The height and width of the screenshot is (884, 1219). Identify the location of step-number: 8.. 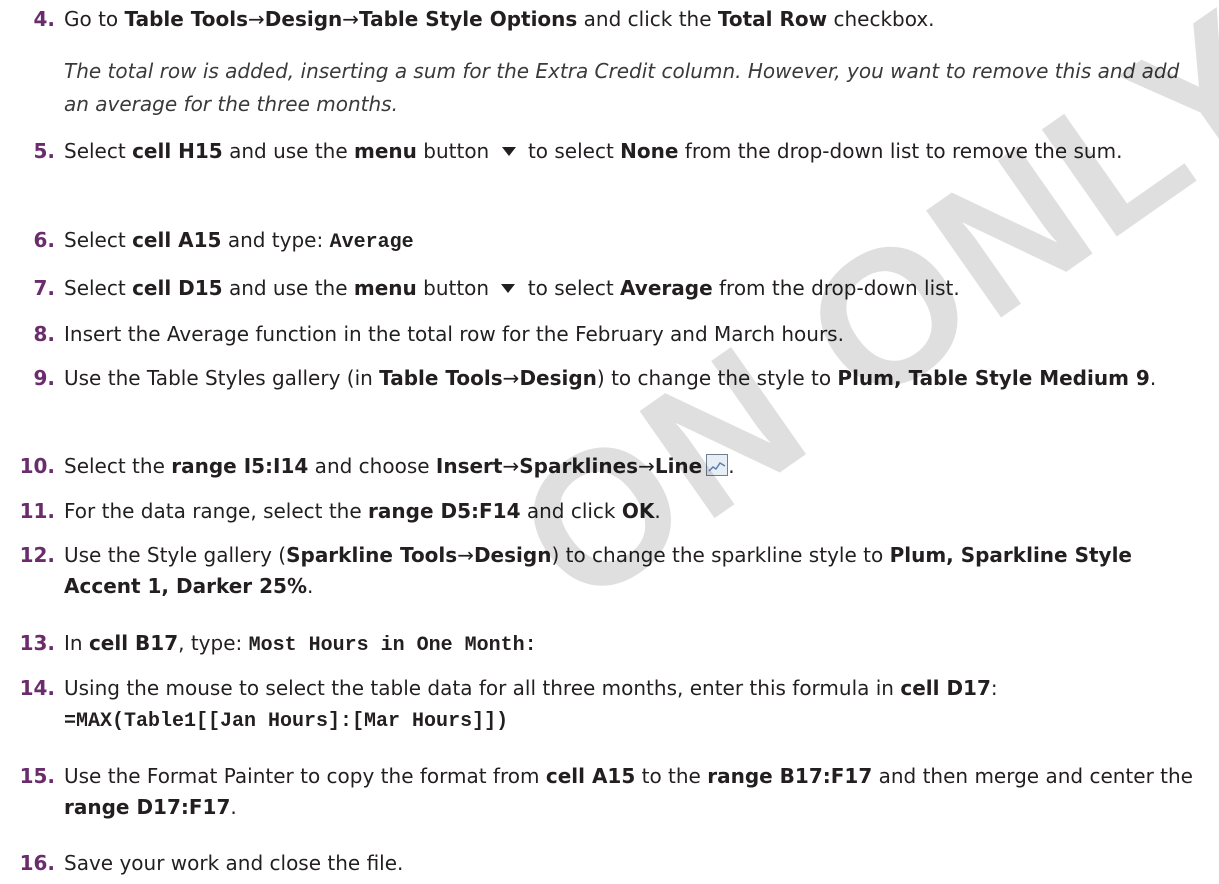
(44, 334).